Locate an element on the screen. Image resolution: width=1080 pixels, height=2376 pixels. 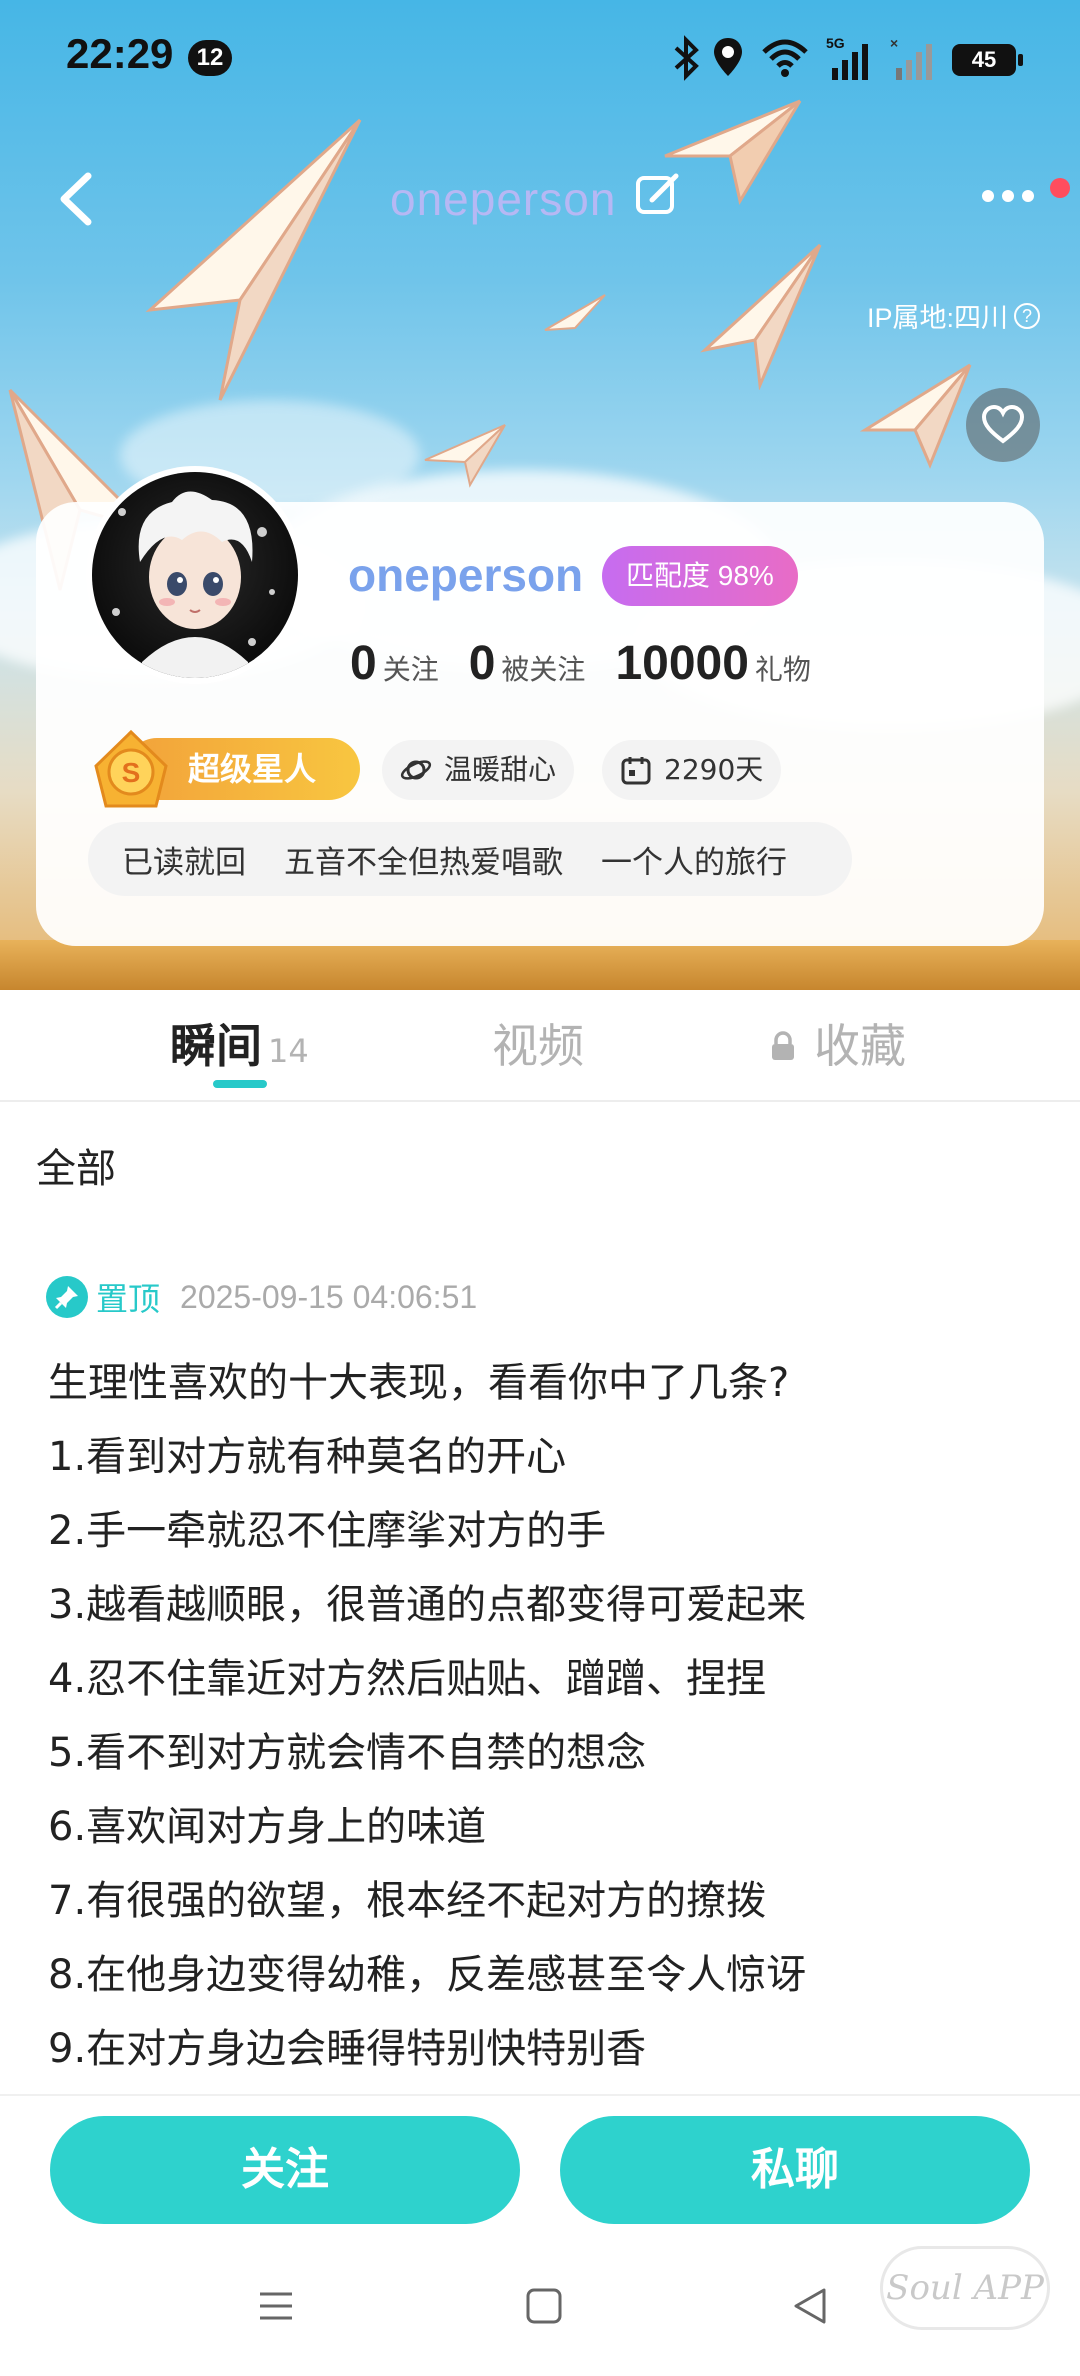
personality-tag: 温暖甜心 is located at coordinates (478, 770).